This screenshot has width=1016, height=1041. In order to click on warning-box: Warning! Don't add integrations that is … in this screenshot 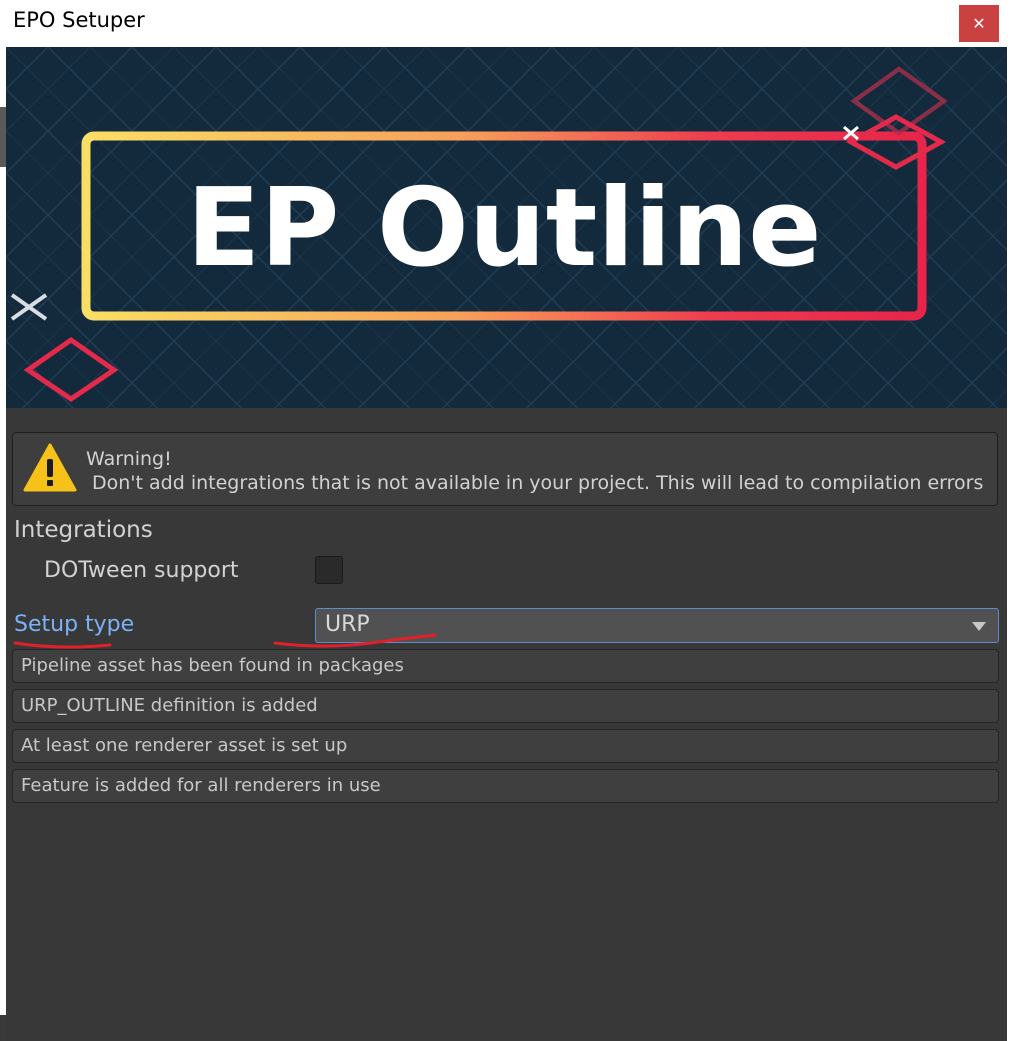, I will do `click(505, 469)`.